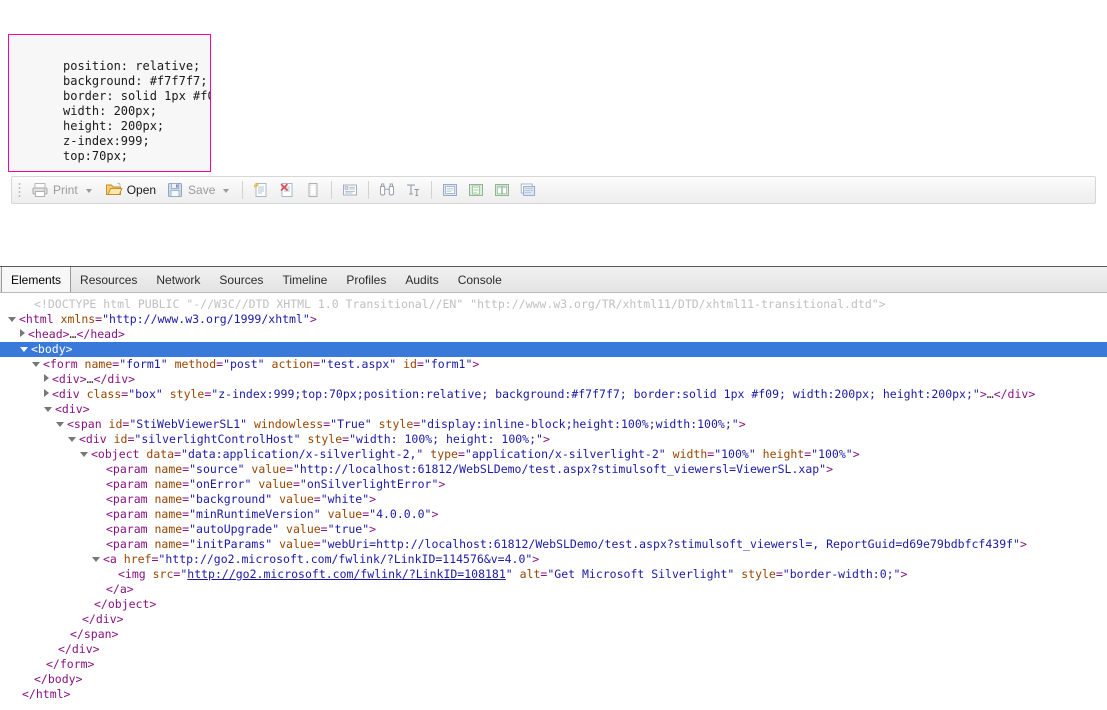  I want to click on new-report-icon, so click(261, 190).